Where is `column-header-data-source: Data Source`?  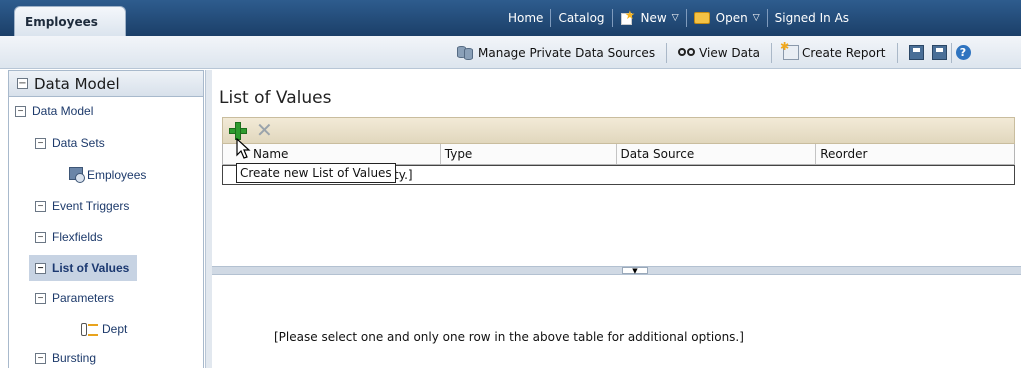
column-header-data-source: Data Source is located at coordinates (717, 154).